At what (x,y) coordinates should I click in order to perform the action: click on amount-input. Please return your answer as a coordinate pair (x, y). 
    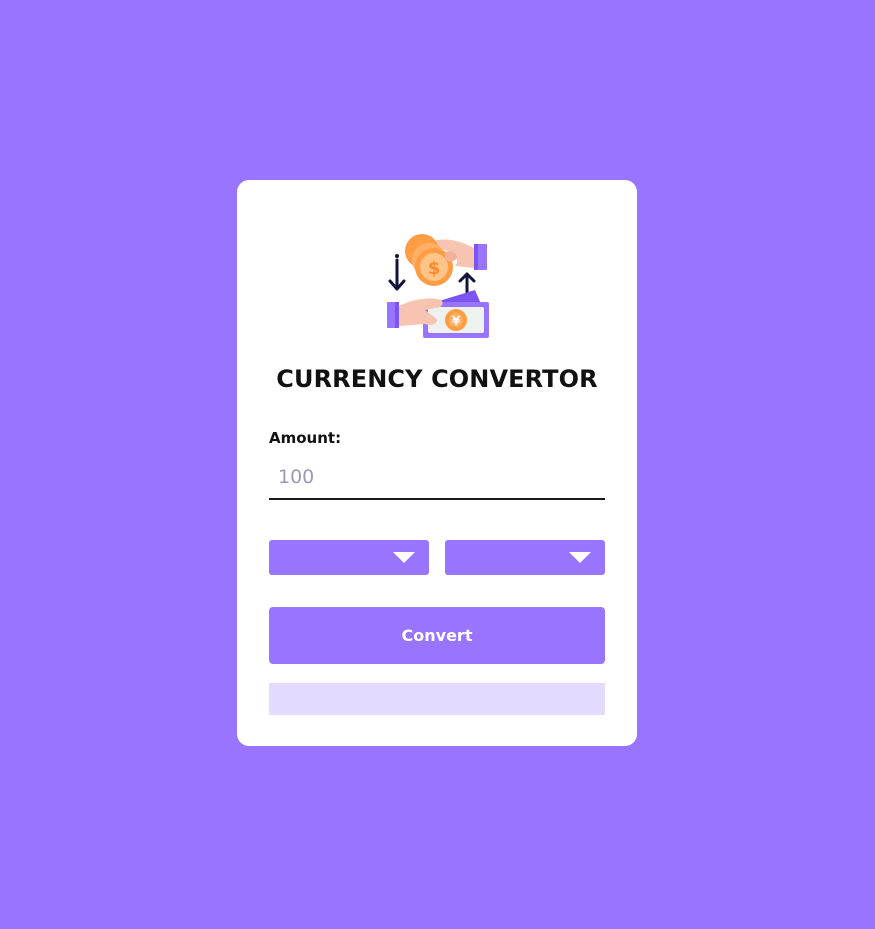
    Looking at the image, I should click on (437, 478).